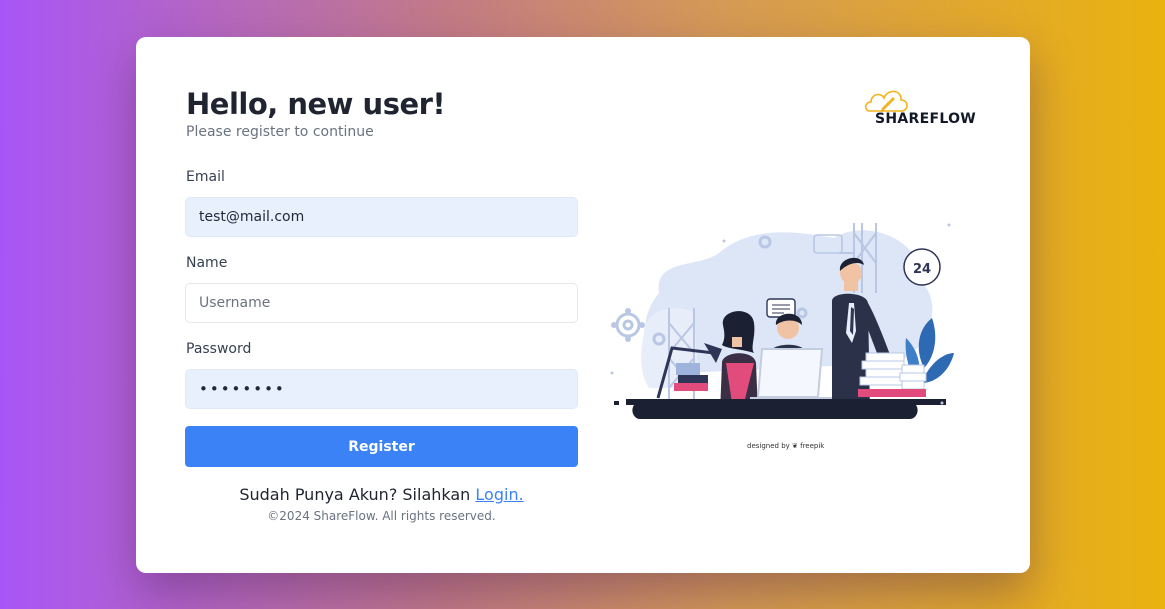 The width and height of the screenshot is (1165, 609). I want to click on password-label: Password, so click(219, 349).